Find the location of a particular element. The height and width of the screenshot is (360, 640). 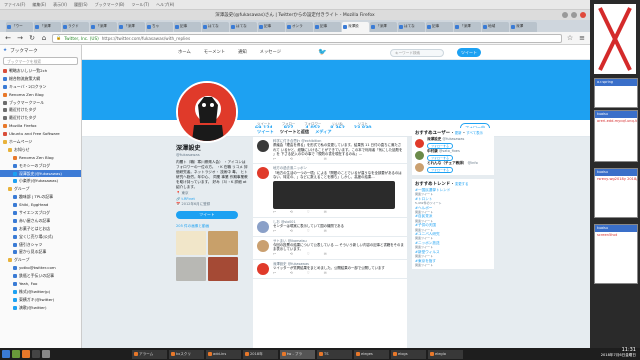

taskbar-task: eleglo is located at coordinates (445, 354).